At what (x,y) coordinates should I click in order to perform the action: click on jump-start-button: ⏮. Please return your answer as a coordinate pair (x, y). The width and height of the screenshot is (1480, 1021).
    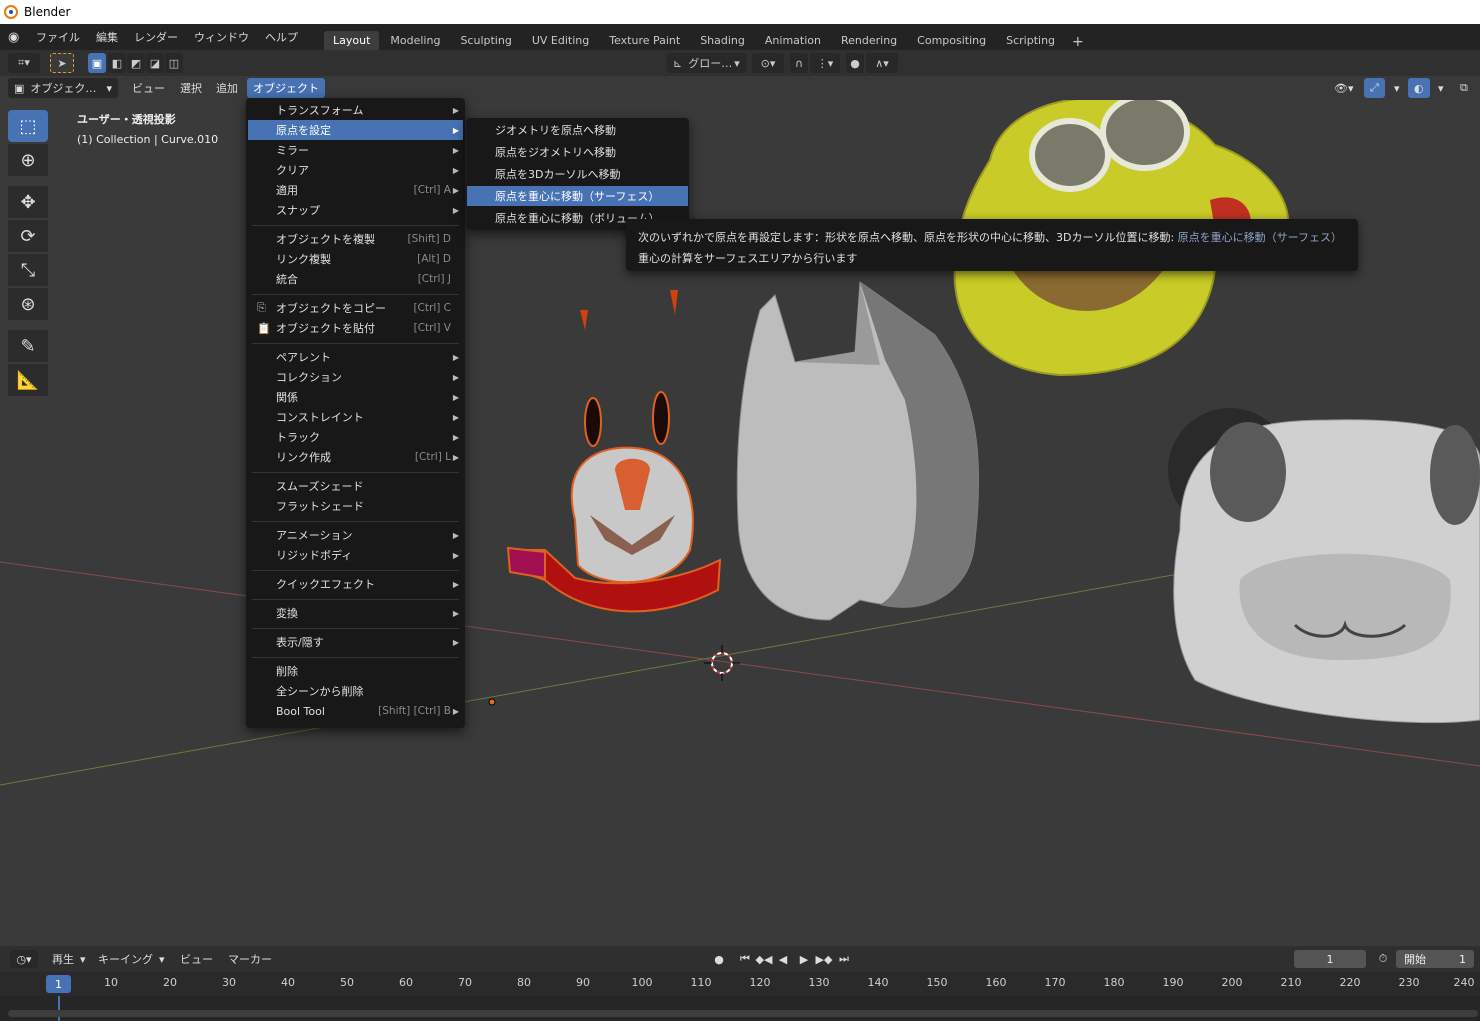
    Looking at the image, I should click on (745, 959).